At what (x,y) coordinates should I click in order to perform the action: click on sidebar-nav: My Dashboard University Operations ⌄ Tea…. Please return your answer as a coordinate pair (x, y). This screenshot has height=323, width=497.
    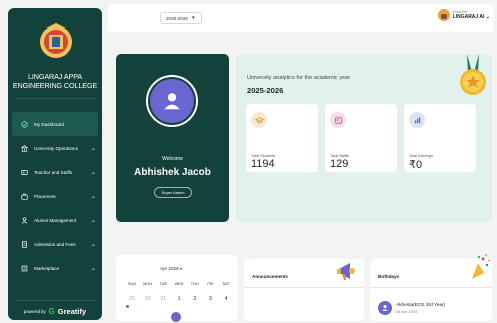
    Looking at the image, I should click on (55, 196).